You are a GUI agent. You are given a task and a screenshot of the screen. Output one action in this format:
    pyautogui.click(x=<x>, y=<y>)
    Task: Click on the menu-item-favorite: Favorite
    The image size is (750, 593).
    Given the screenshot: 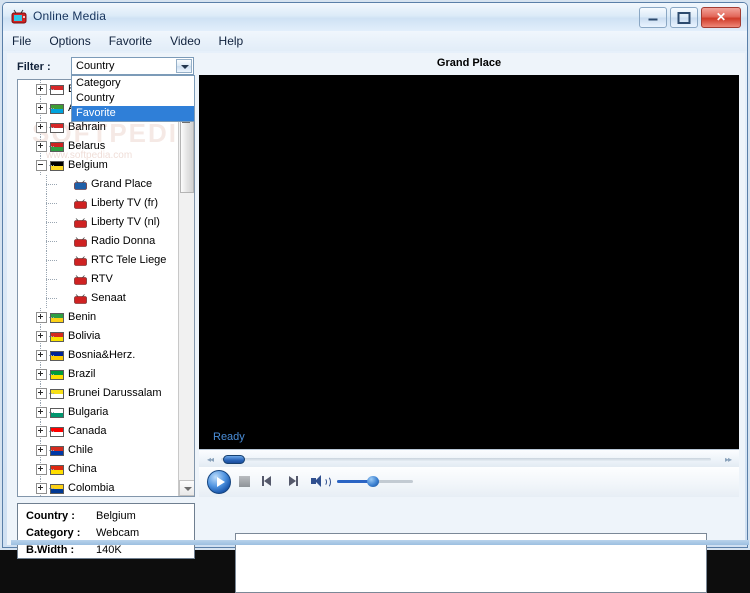 What is the action you would take?
    pyautogui.click(x=130, y=41)
    